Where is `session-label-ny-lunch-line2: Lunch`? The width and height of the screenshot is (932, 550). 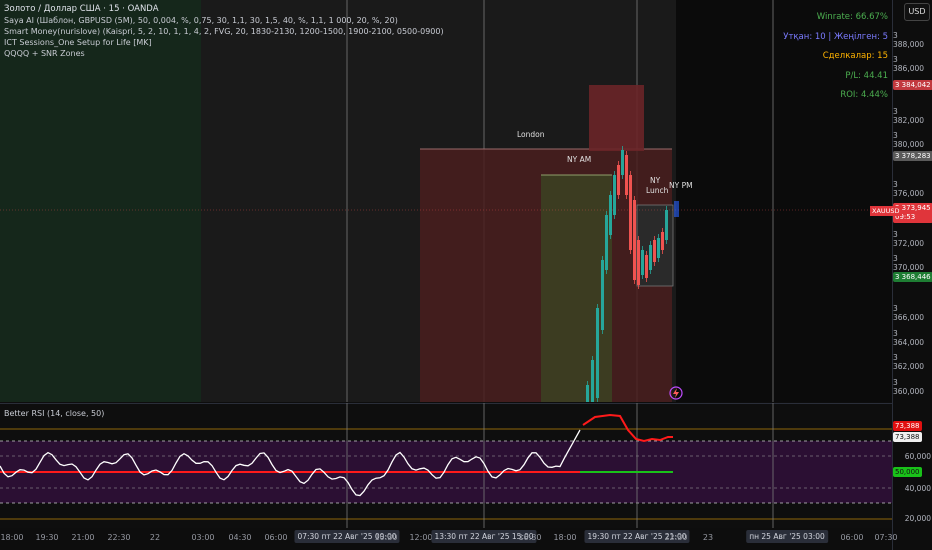
session-label-ny-lunch-line2: Lunch is located at coordinates (657, 190).